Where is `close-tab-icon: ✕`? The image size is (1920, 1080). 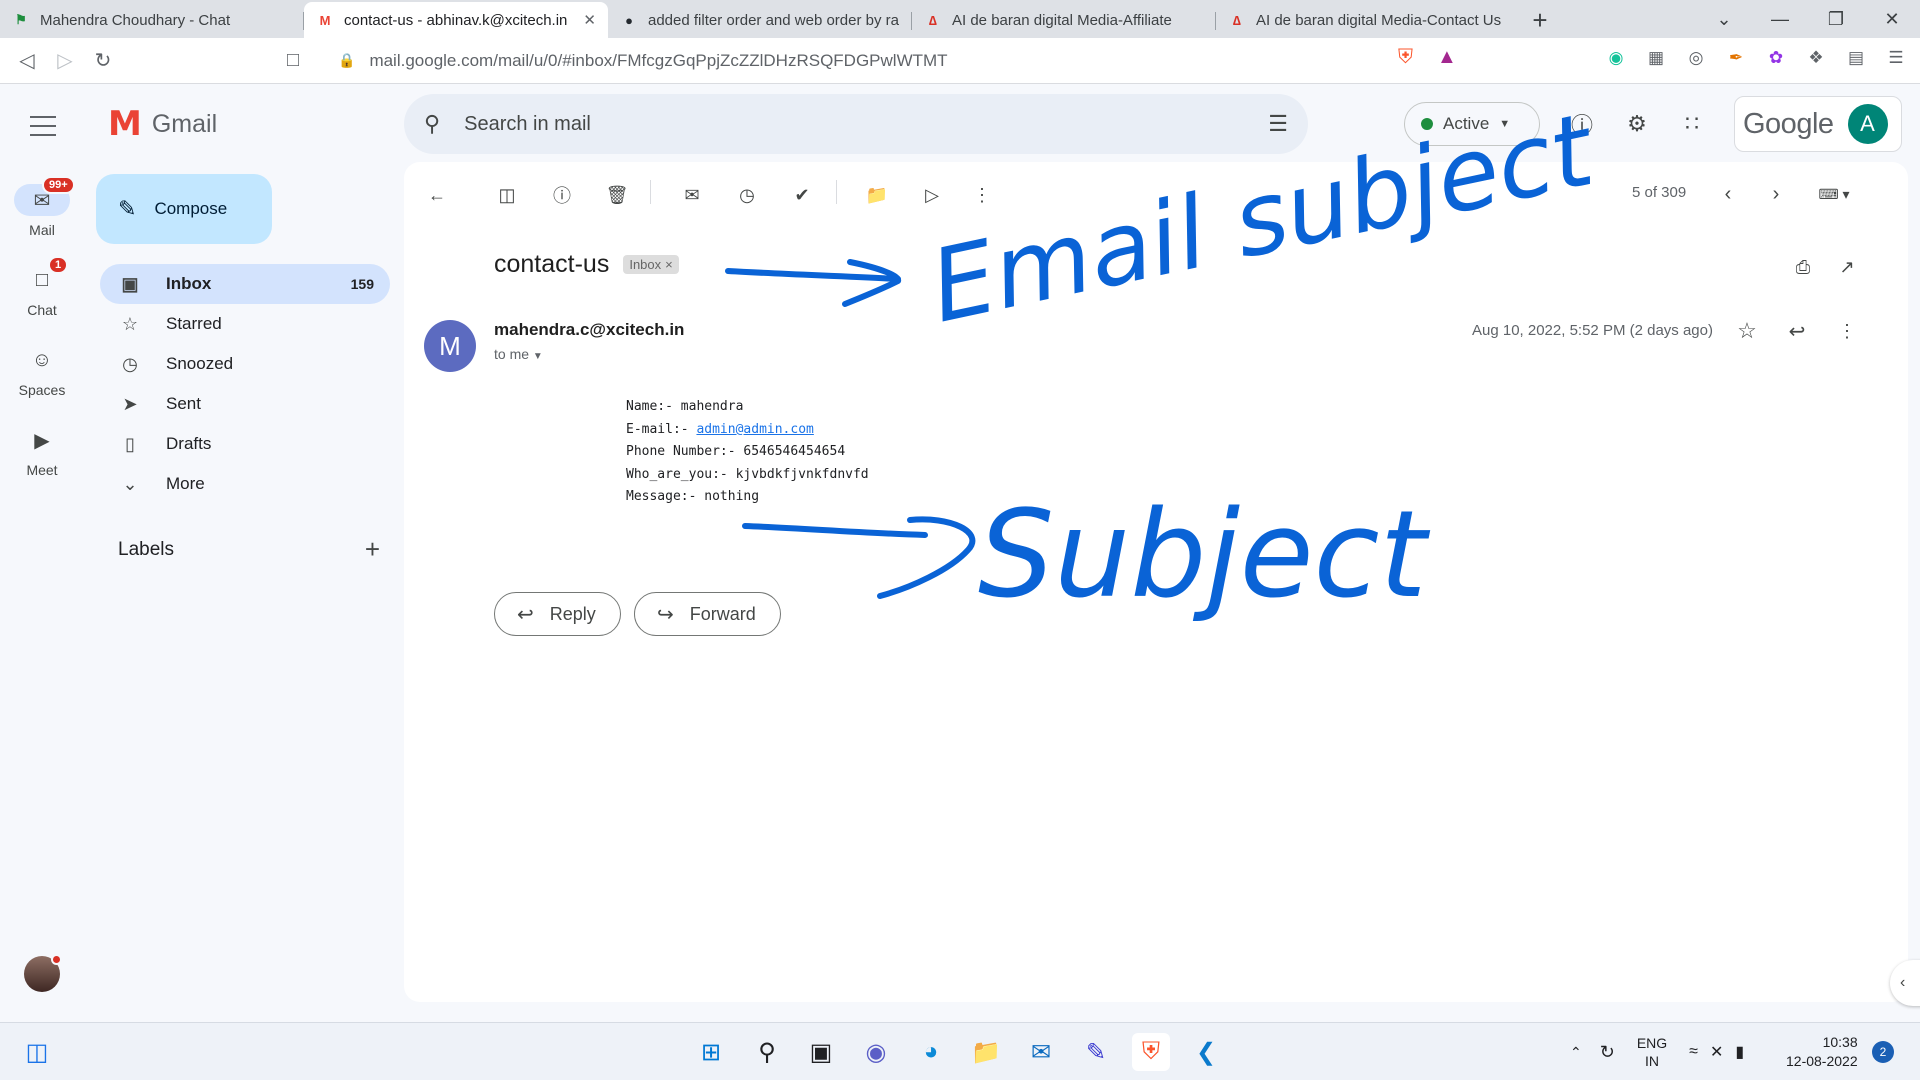
close-tab-icon: ✕ is located at coordinates (589, 20).